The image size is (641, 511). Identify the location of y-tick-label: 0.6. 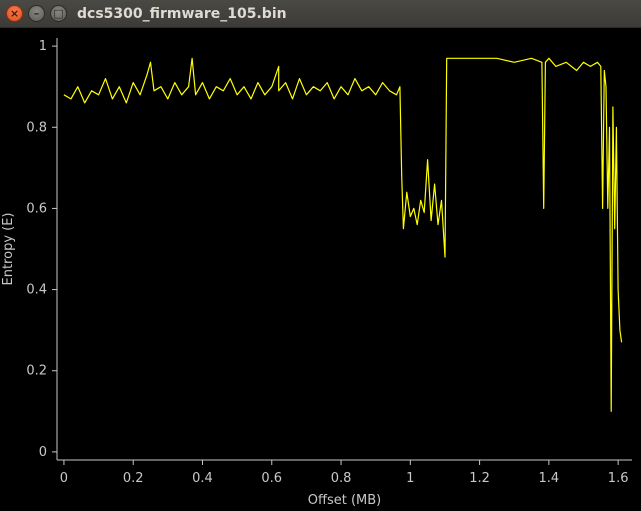
(36, 208).